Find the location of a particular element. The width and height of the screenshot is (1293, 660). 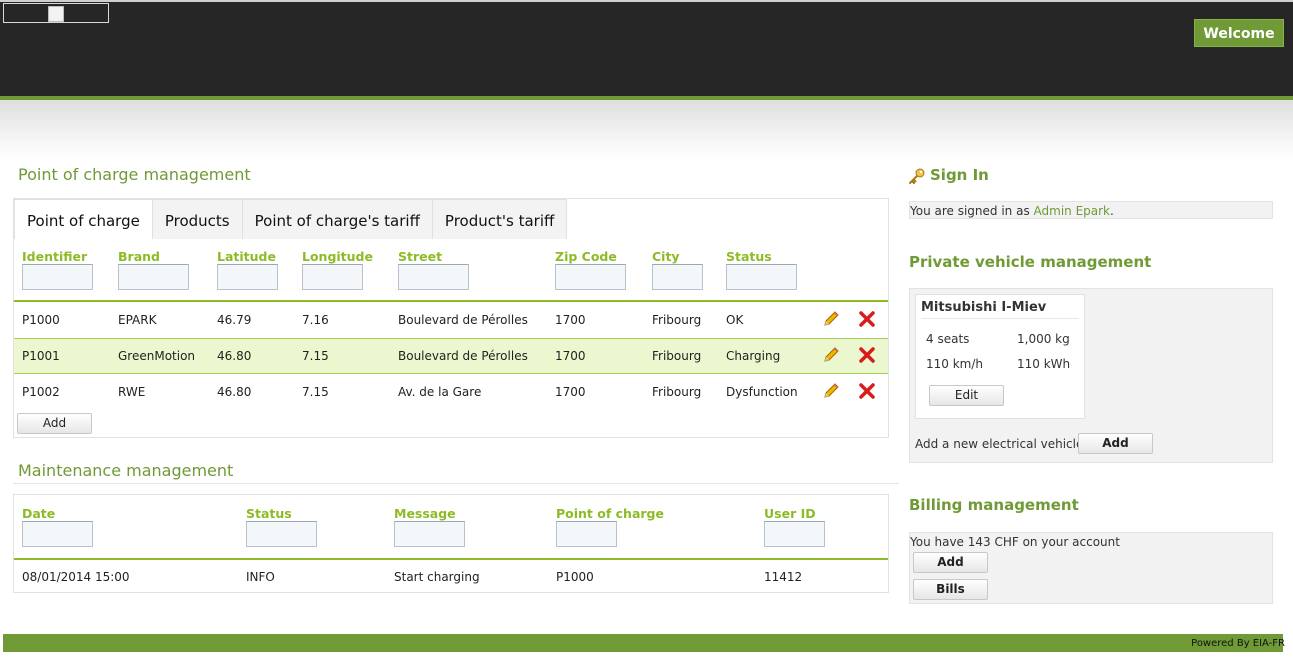

col-header-date: Date is located at coordinates (38, 513).